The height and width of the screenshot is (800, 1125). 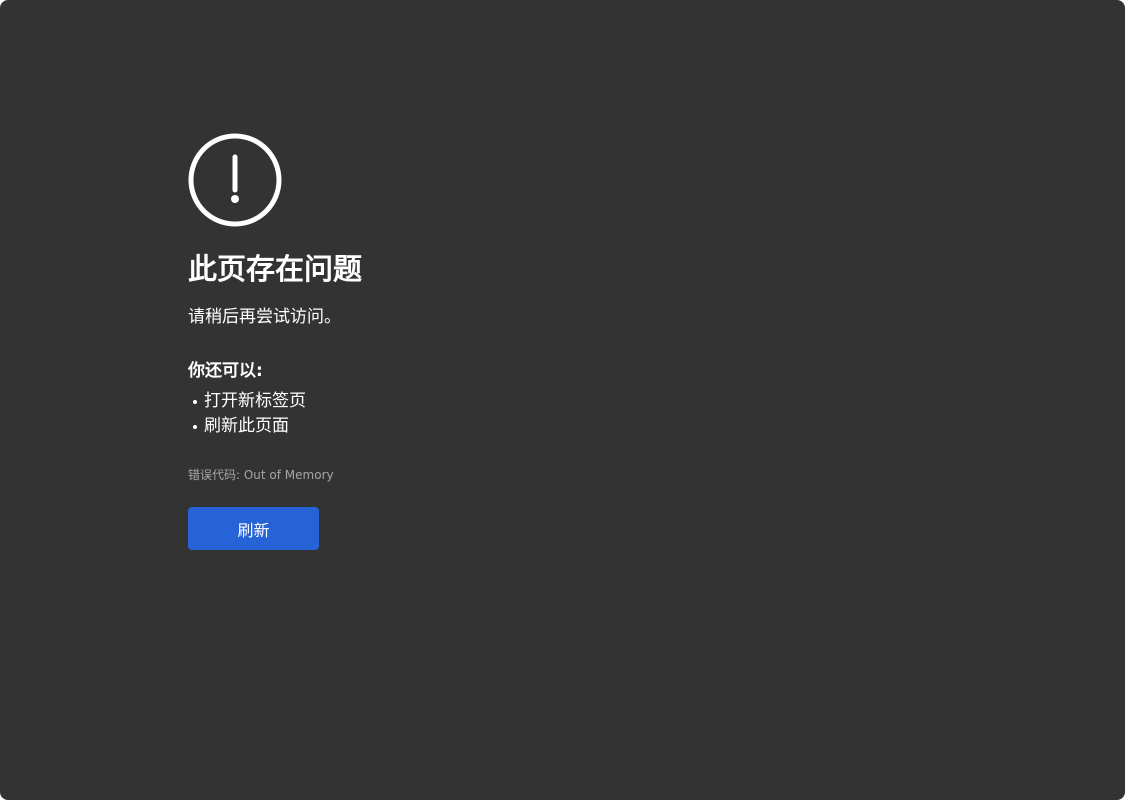 What do you see at coordinates (255, 401) in the screenshot?
I see `suggestion-label: 打开新标签页` at bounding box center [255, 401].